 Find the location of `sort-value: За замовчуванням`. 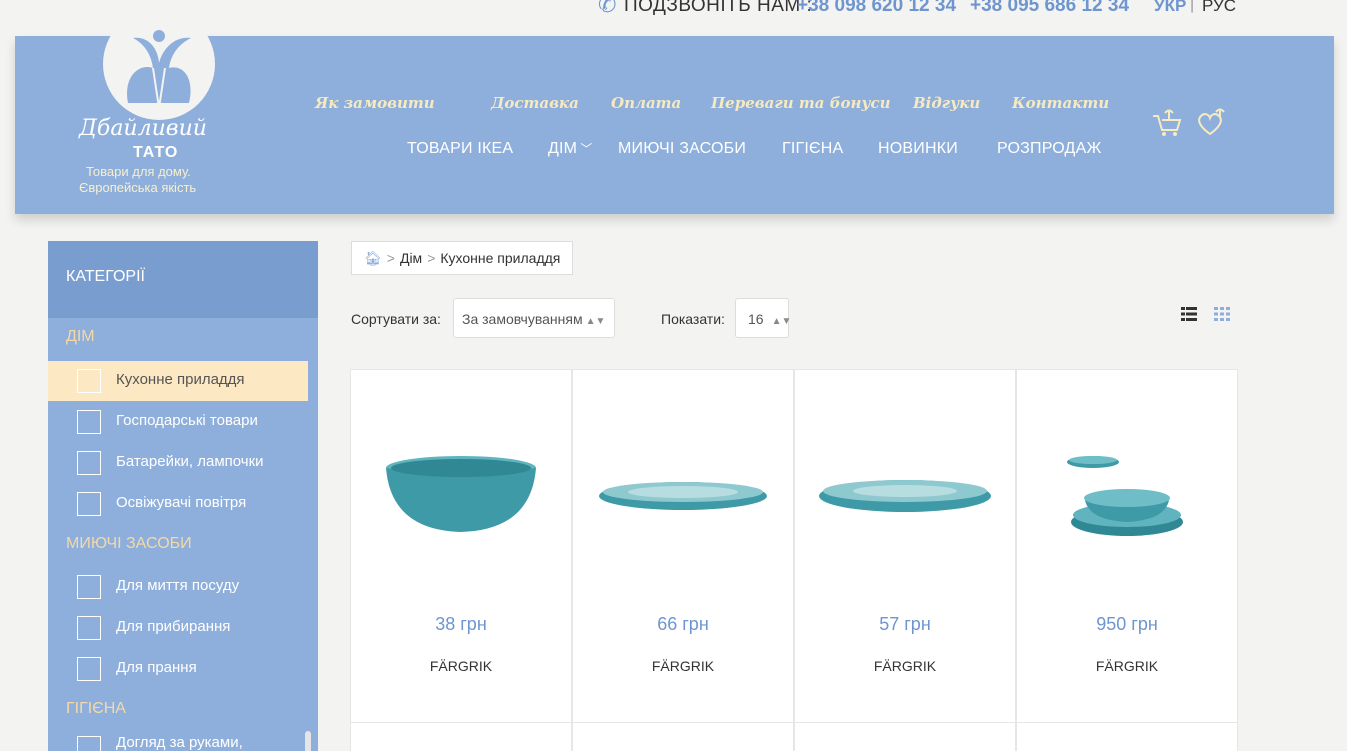

sort-value: За замовчуванням is located at coordinates (522, 319).